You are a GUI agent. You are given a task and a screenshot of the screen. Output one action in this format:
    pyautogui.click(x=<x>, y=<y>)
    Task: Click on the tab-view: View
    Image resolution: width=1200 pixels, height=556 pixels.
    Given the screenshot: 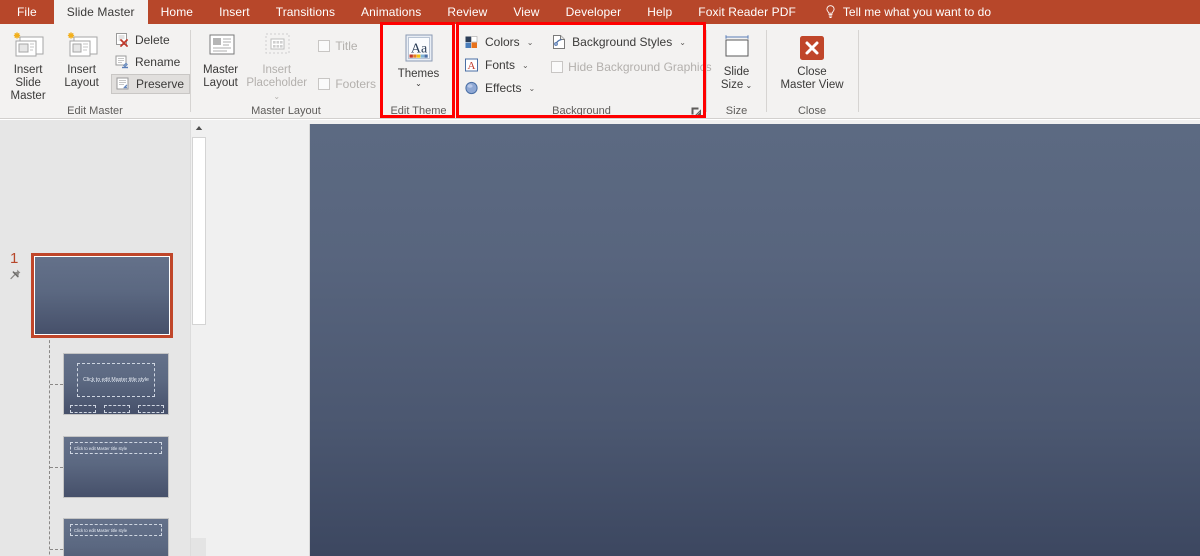 What is the action you would take?
    pyautogui.click(x=526, y=12)
    